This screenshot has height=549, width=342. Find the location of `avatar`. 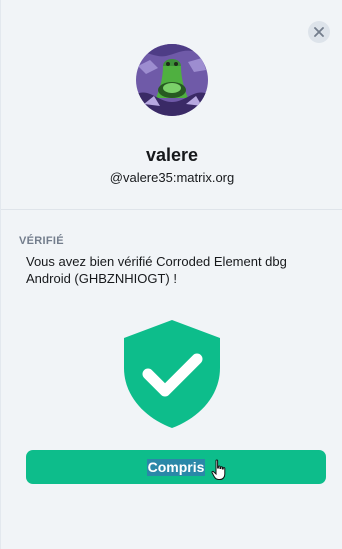

avatar is located at coordinates (172, 80).